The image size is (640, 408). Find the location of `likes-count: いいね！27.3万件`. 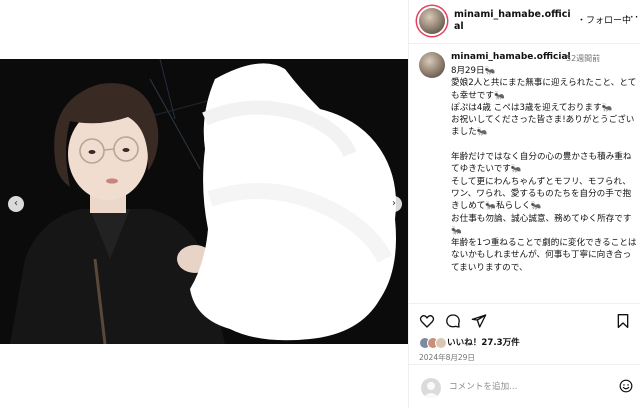

likes-count: いいね！27.3万件 is located at coordinates (483, 342).